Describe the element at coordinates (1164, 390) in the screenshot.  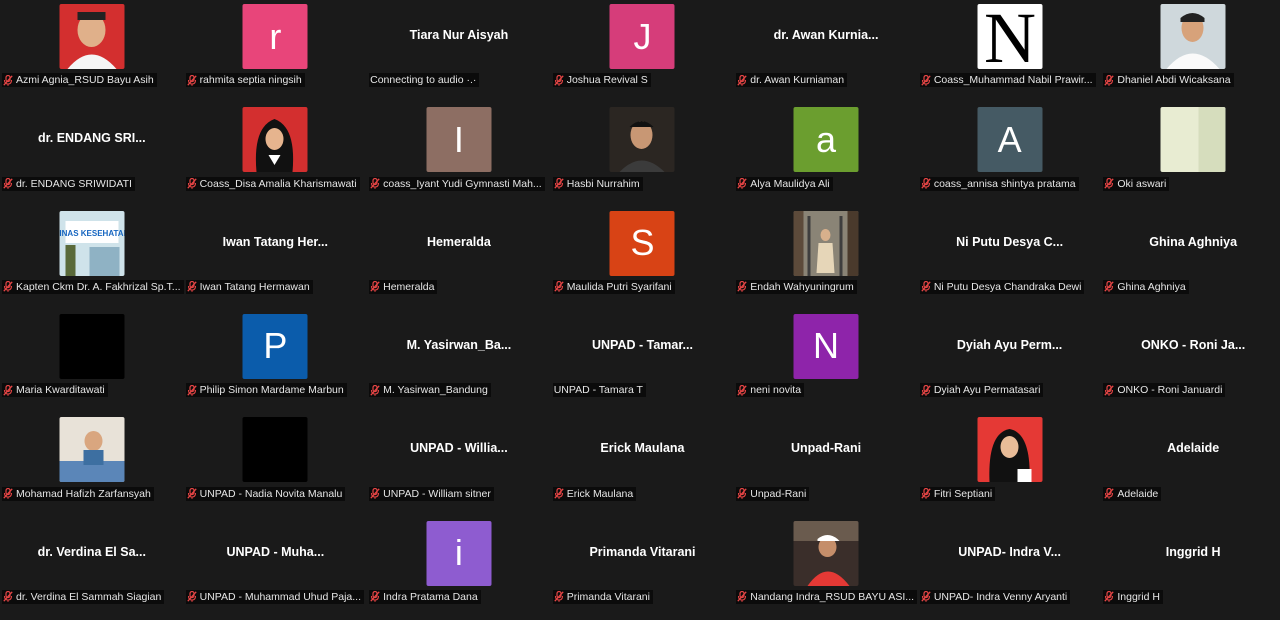
I see `participant-label: ONKO - Roni Januardi` at that location.